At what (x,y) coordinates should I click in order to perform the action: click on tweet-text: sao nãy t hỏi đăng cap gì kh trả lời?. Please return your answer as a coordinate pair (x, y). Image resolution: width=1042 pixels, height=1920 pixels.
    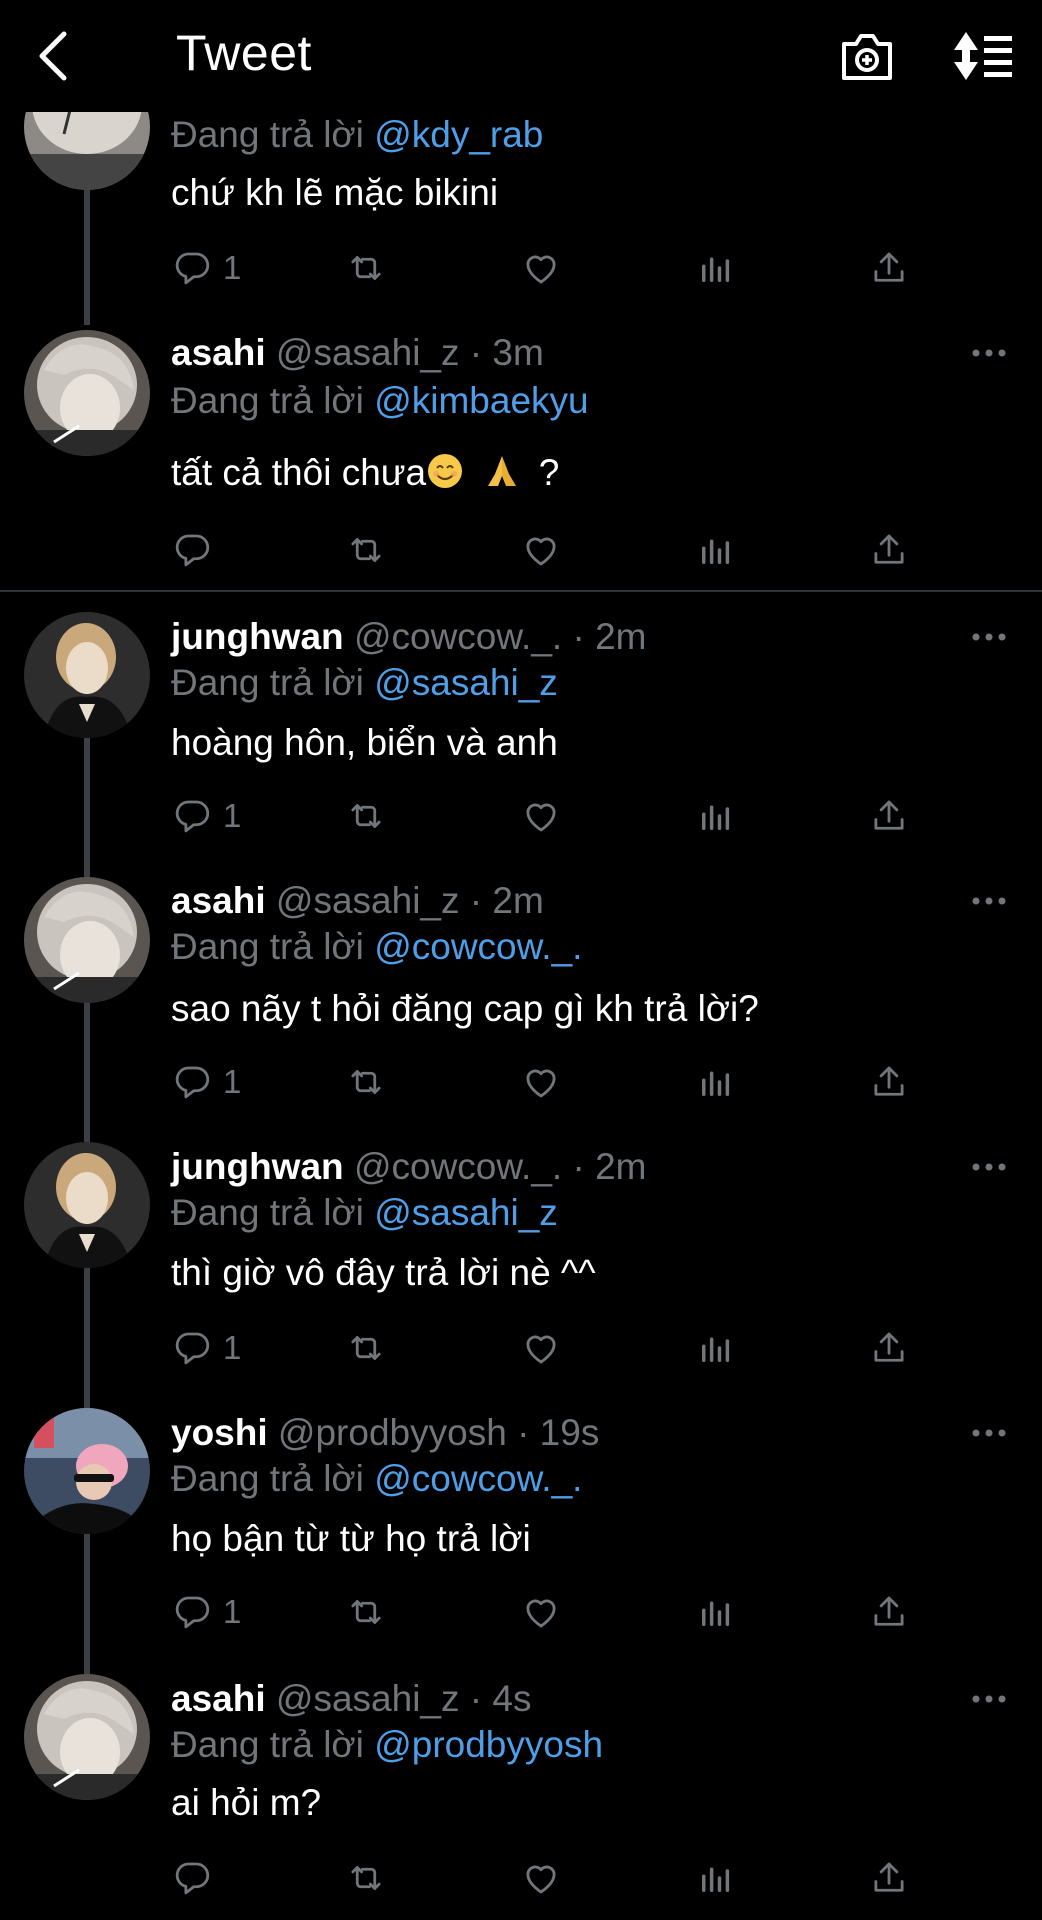
    Looking at the image, I should click on (465, 1008).